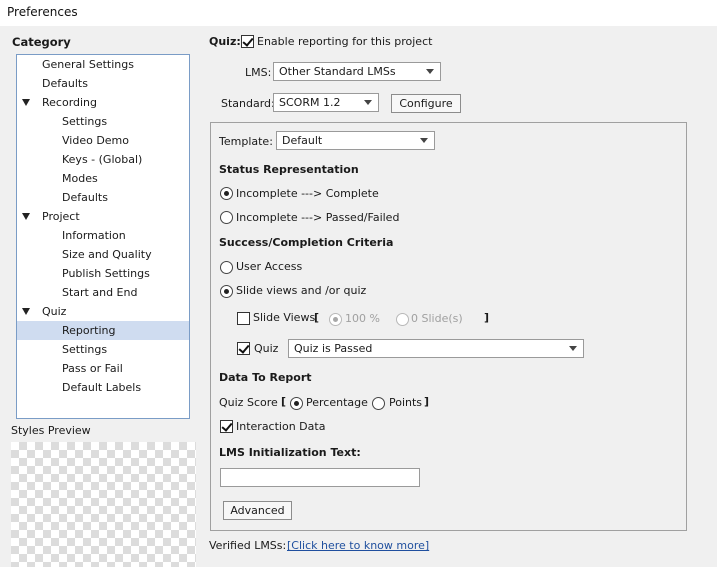 The height and width of the screenshot is (567, 717). Describe the element at coordinates (289, 169) in the screenshot. I see `status-heading: Status Representation` at that location.